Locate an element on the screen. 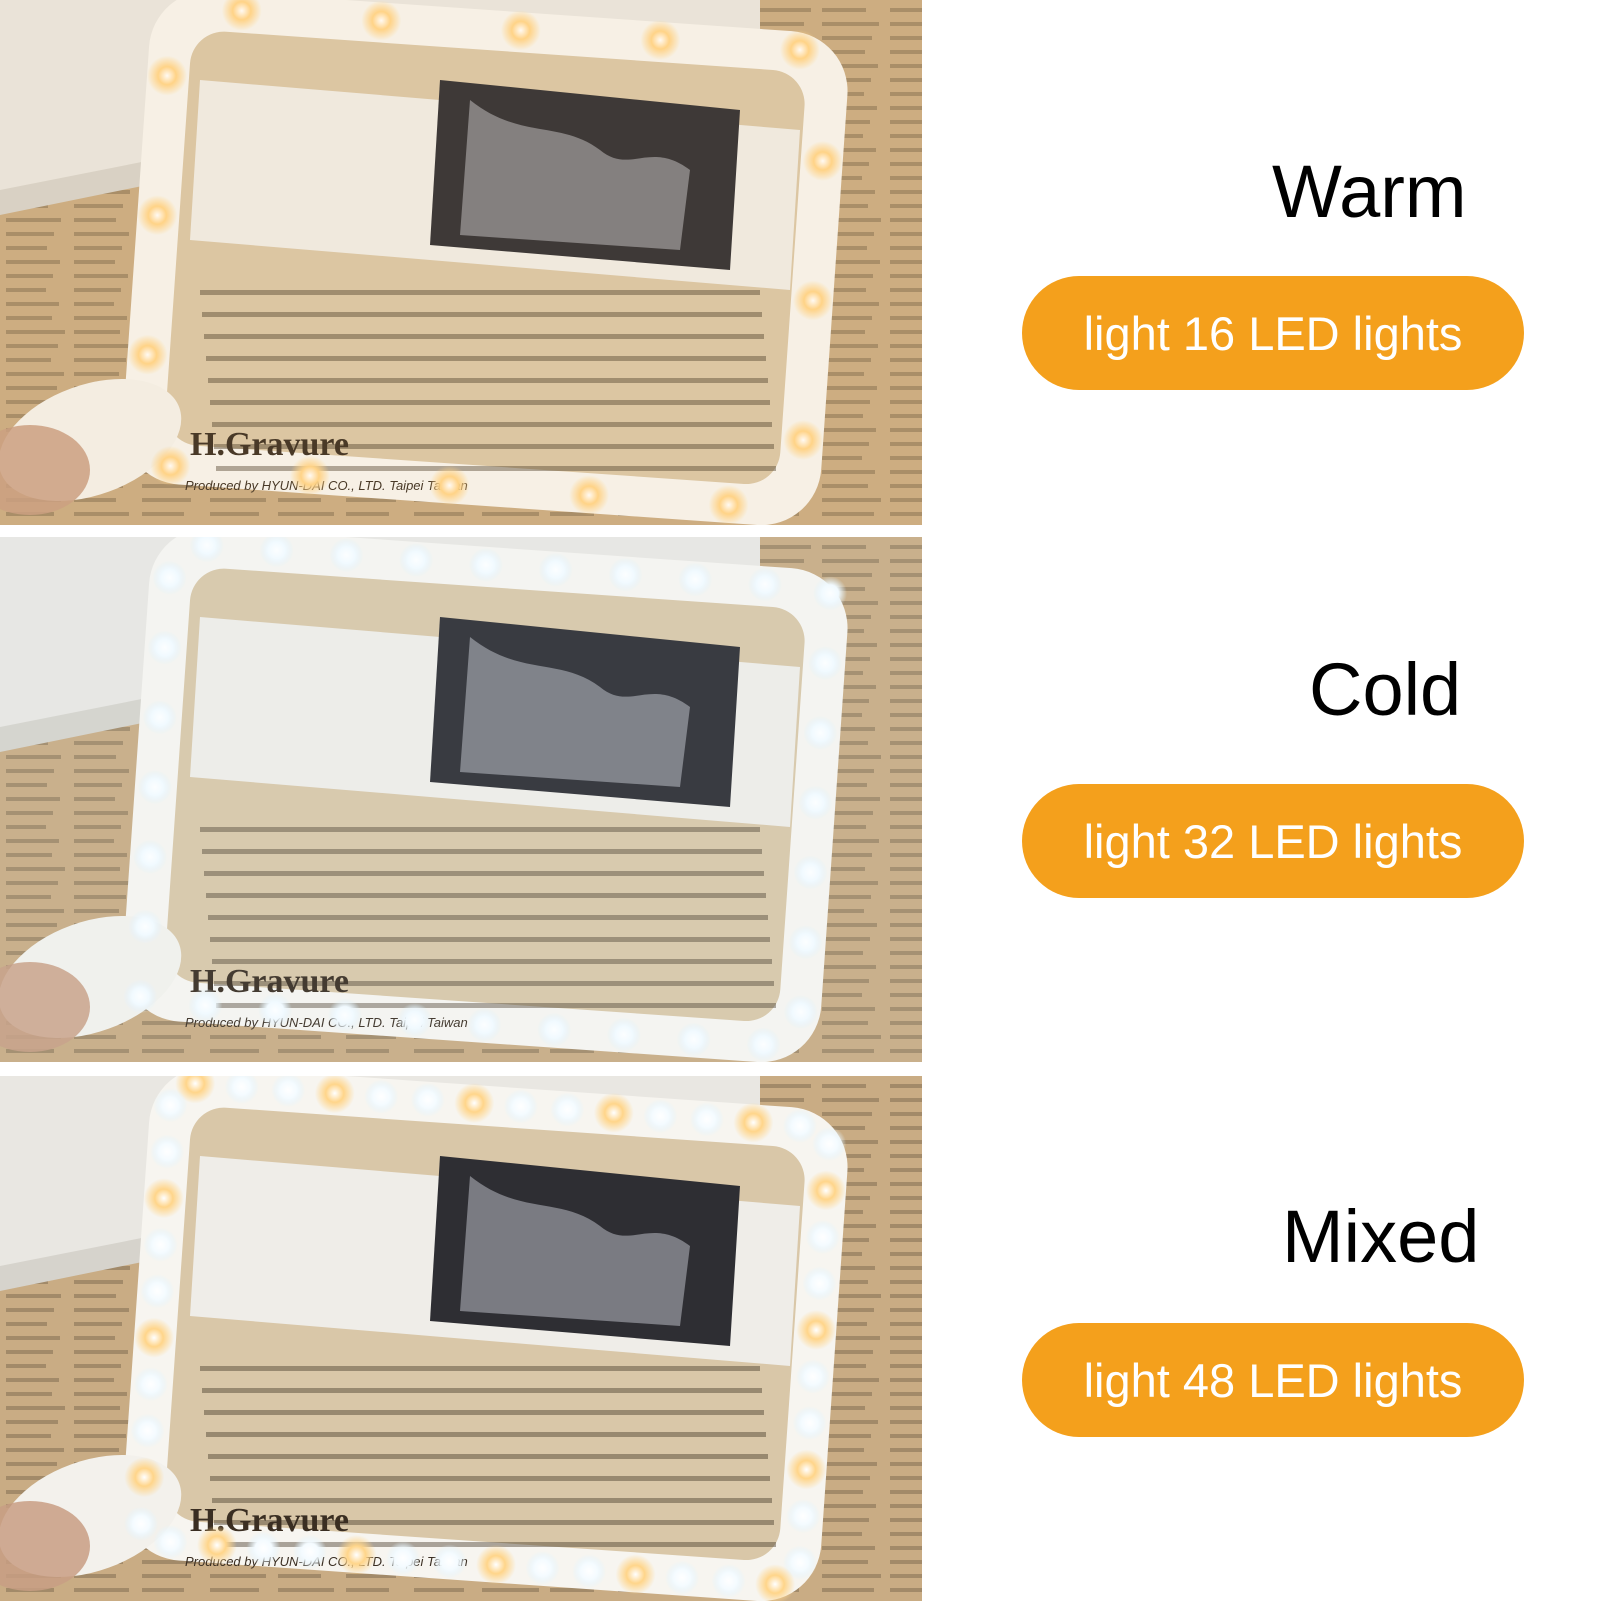  warm-led-count-badge: light 16 LED lights is located at coordinates (1273, 333).